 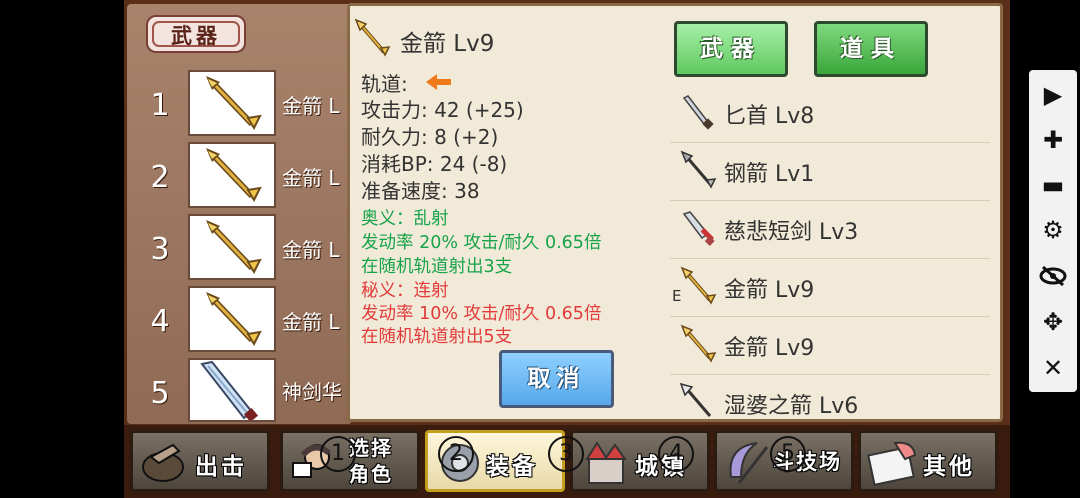 What do you see at coordinates (698, 112) in the screenshot?
I see `dagger-icon` at bounding box center [698, 112].